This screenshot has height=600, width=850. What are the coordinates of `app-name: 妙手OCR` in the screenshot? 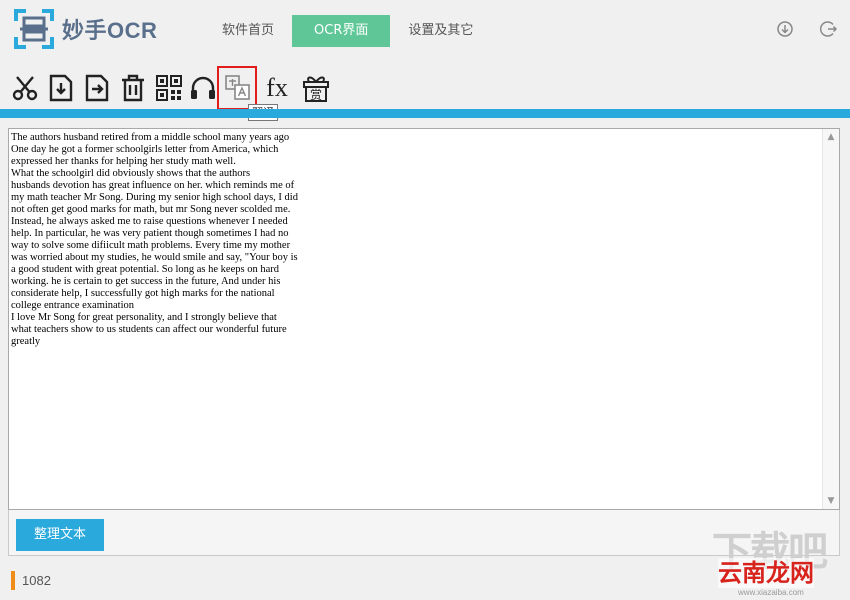 It's located at (110, 30).